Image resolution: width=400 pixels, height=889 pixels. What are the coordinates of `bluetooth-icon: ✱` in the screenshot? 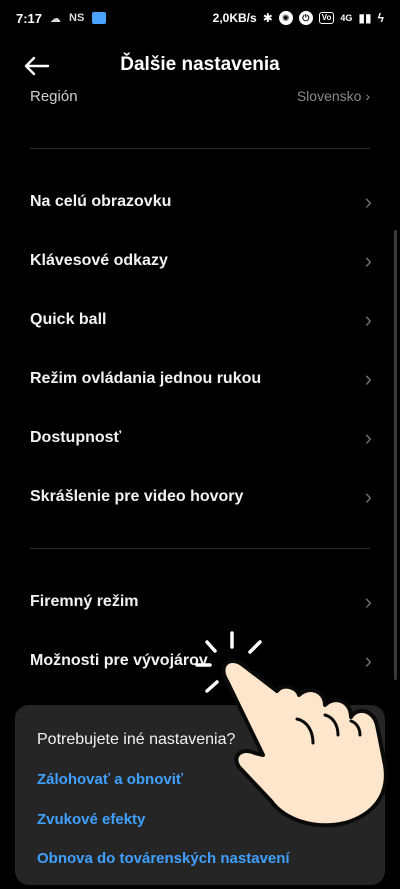 It's located at (267, 18).